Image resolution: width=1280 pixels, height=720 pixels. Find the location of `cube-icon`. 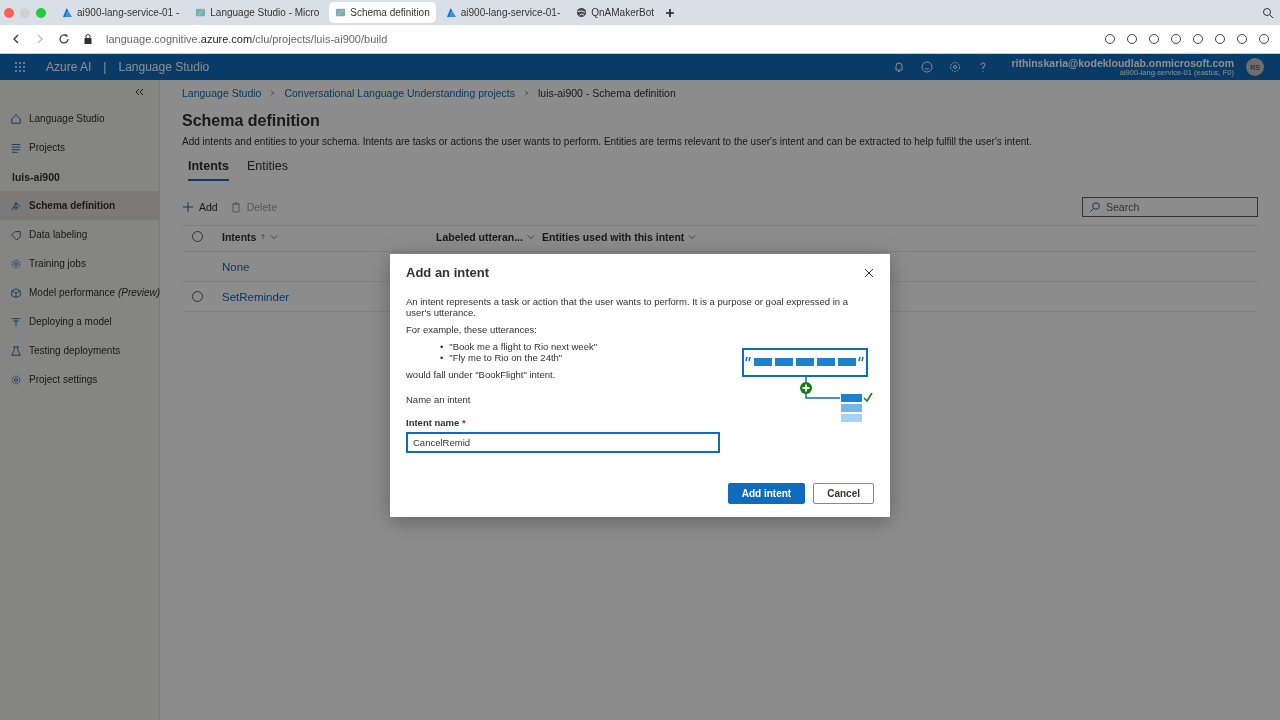

cube-icon is located at coordinates (16, 292).